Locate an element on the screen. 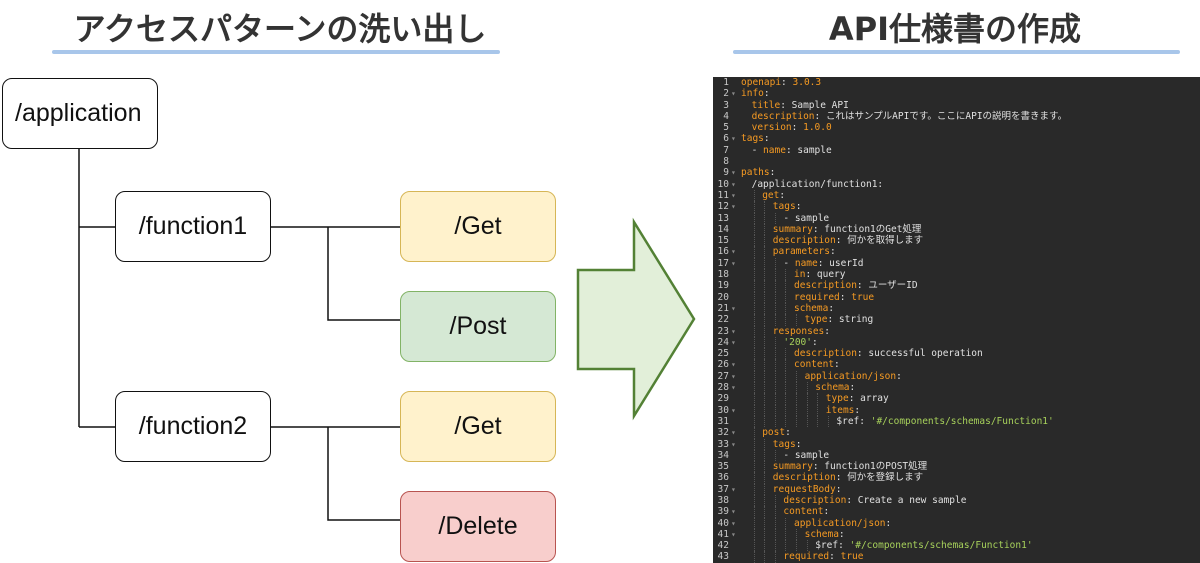  code-line: 26 ▾ content: is located at coordinates (956, 365).